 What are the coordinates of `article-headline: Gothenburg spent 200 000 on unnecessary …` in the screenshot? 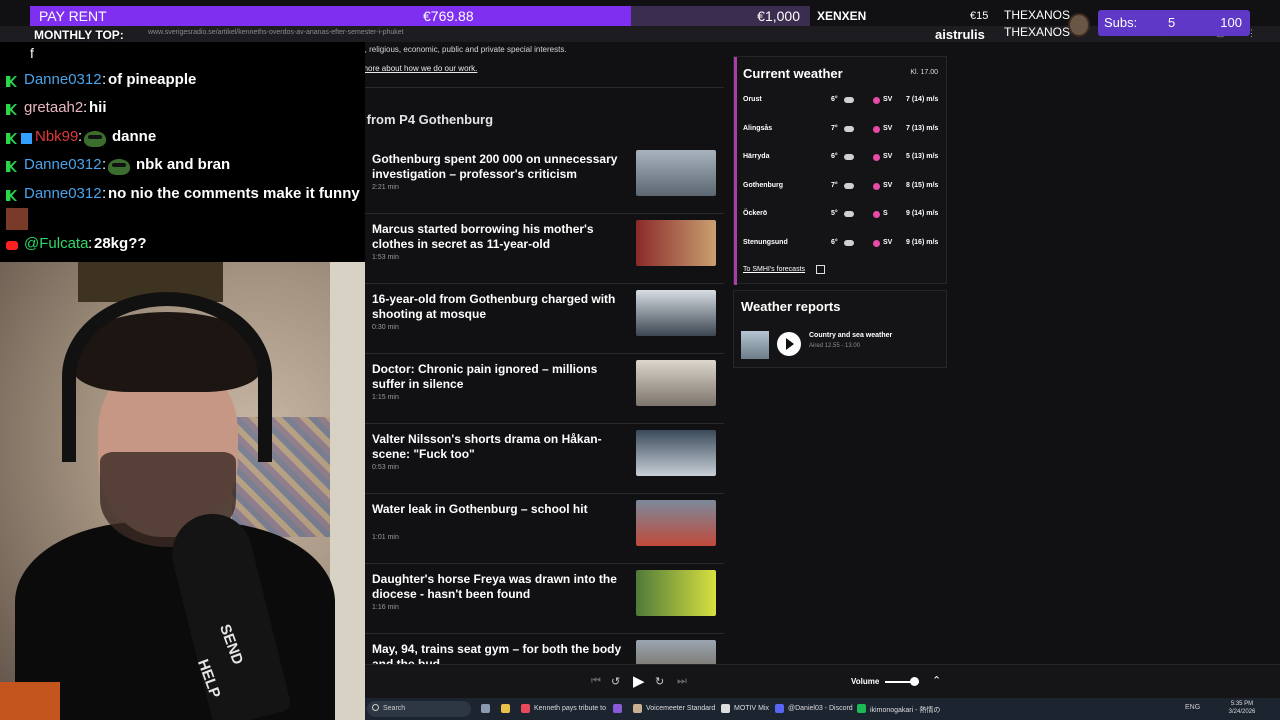 It's located at (501, 167).